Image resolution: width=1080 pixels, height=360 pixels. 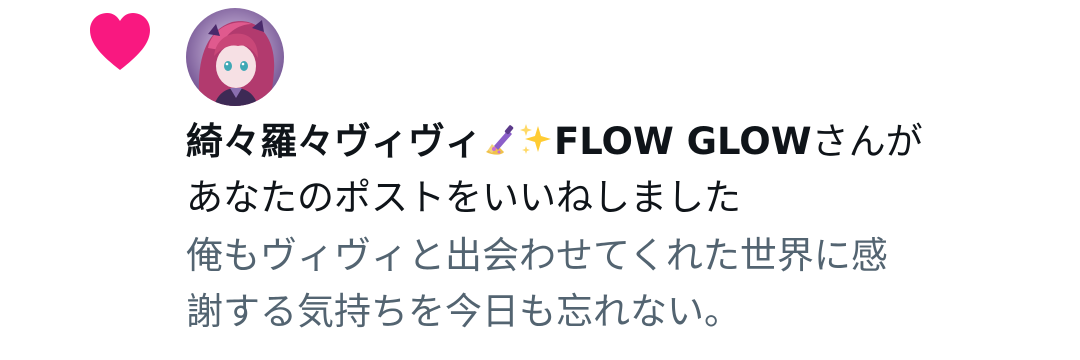 I want to click on user-name-text: 綺々羅々ヴィヴィ, so click(x=334, y=141).